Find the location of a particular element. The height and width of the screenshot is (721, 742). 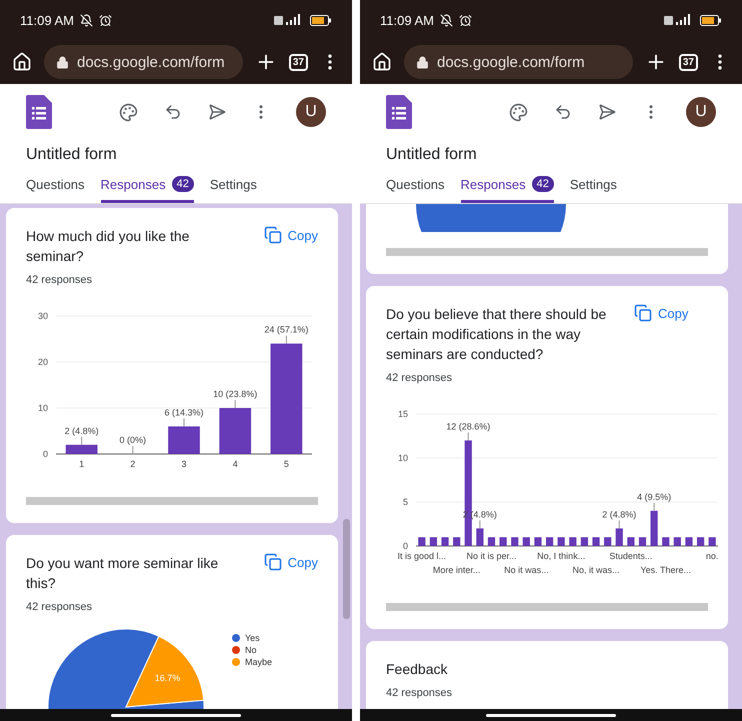

axis-label: 30 is located at coordinates (43, 316).